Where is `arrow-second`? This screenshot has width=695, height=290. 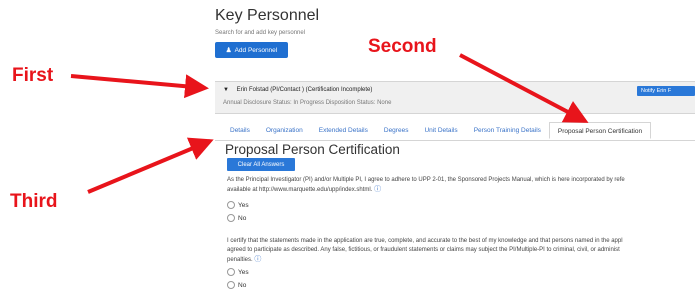
arrow-second is located at coordinates (524, 88).